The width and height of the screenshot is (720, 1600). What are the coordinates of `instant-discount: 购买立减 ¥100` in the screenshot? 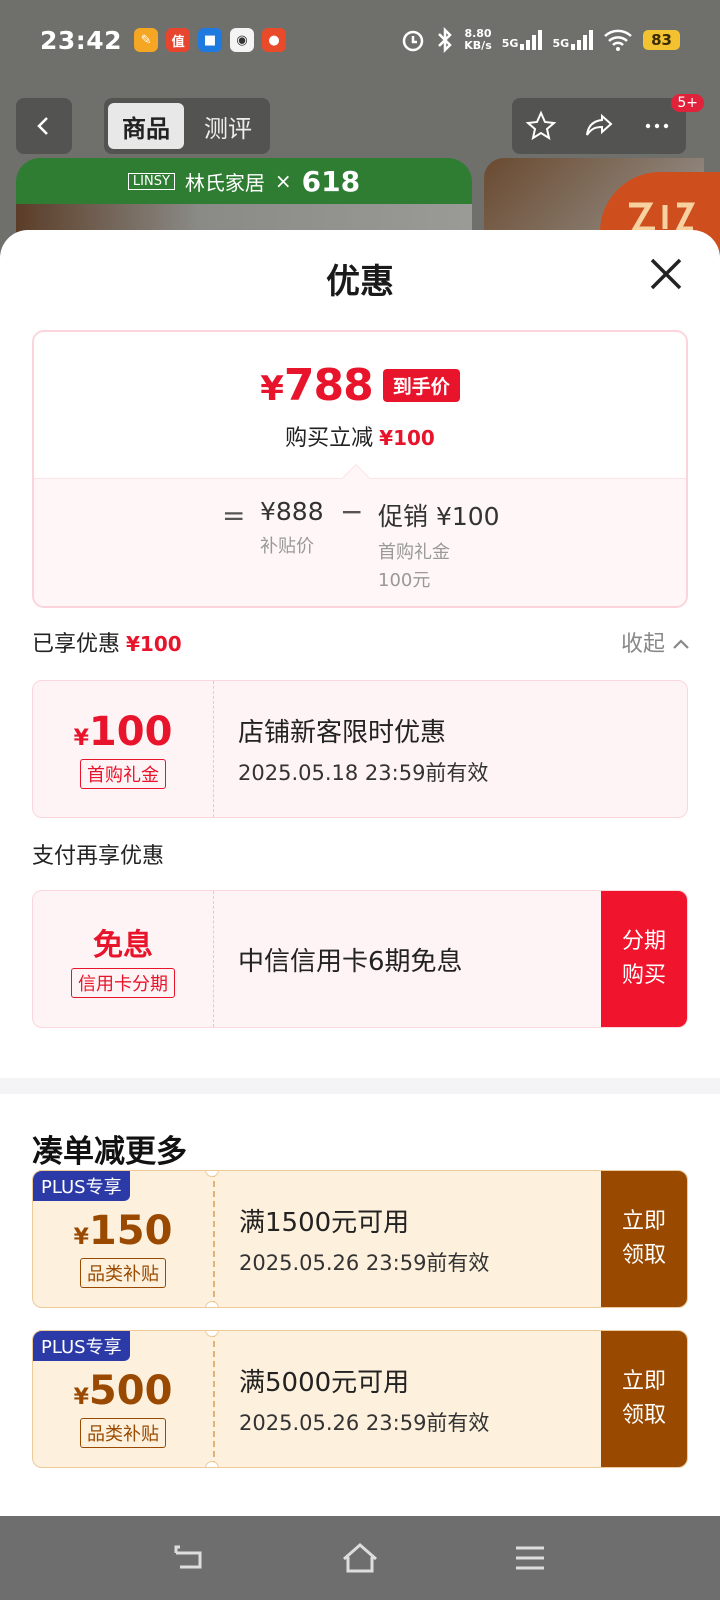 It's located at (360, 436).